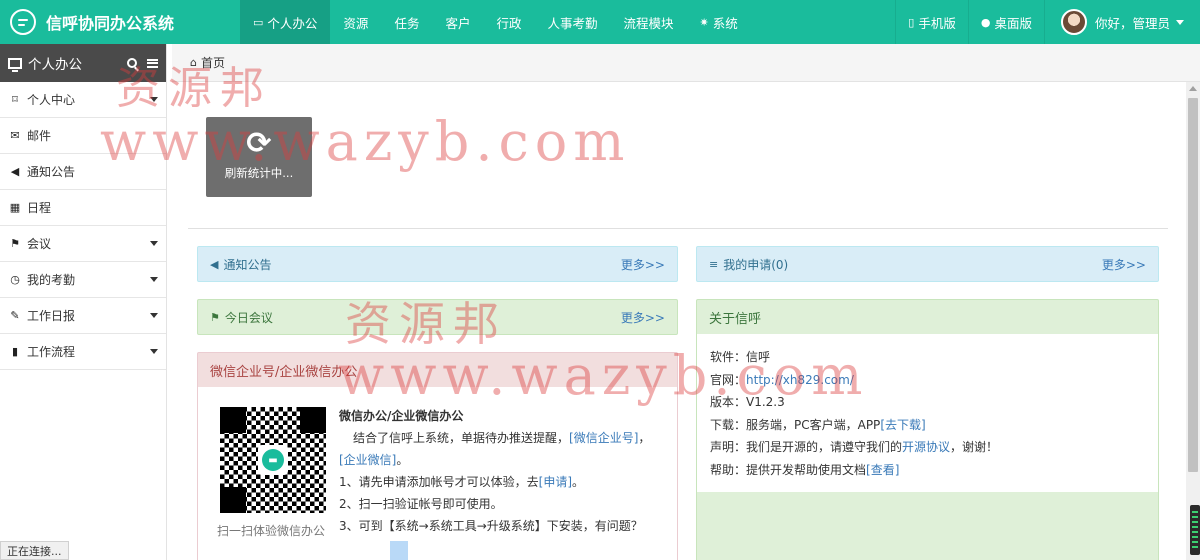 This screenshot has height=560, width=1200. What do you see at coordinates (83, 352) in the screenshot?
I see `sidebar-item-workflow: ▮ 工作流程` at bounding box center [83, 352].